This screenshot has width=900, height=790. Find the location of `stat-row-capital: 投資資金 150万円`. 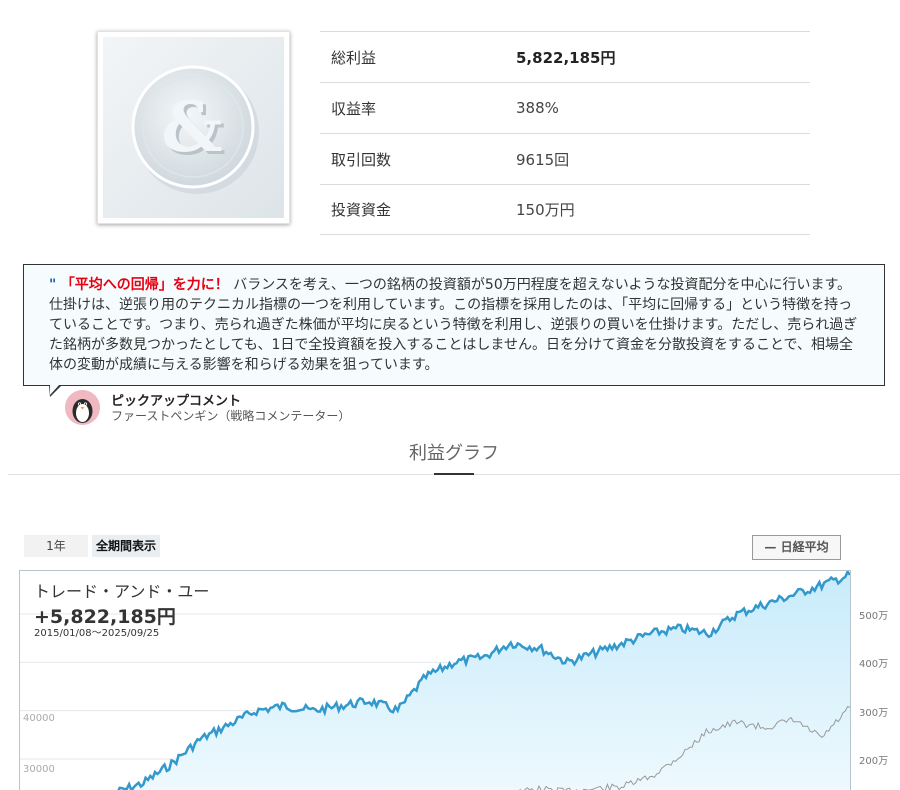

stat-row-capital: 投資資金 150万円 is located at coordinates (565, 209).